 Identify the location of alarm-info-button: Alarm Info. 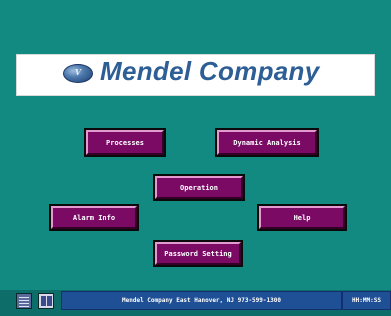
(94, 217).